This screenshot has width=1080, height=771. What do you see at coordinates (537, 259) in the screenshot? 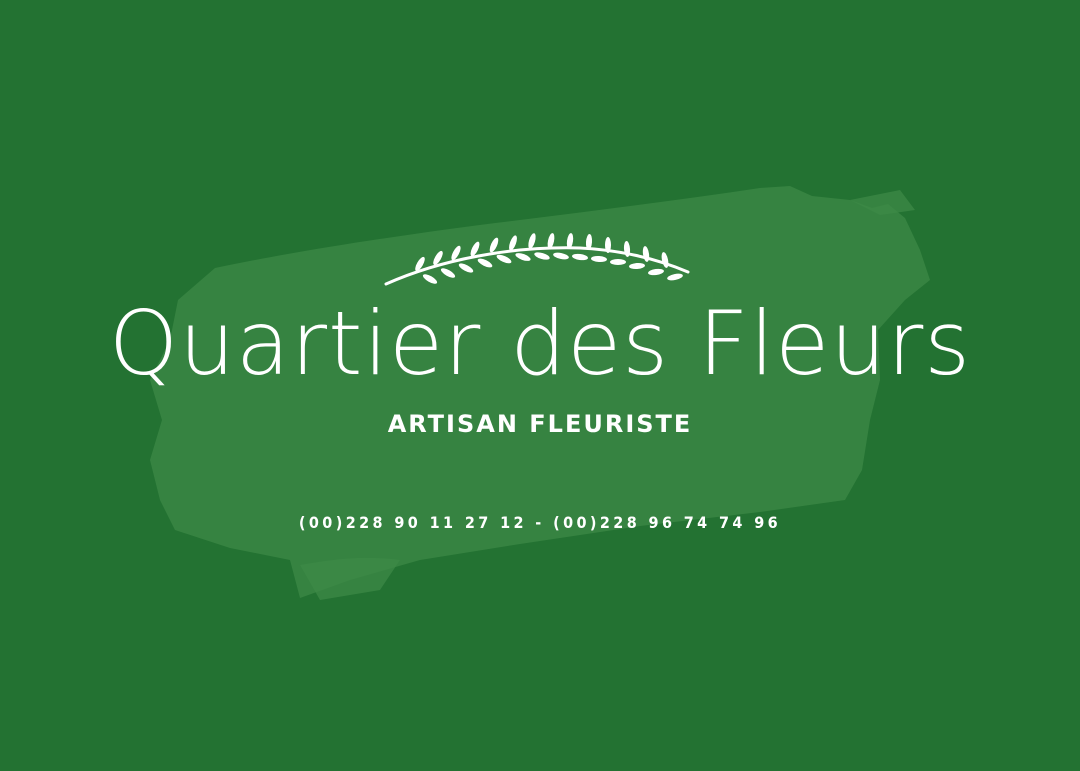
I see `laurel-branch-icon` at bounding box center [537, 259].